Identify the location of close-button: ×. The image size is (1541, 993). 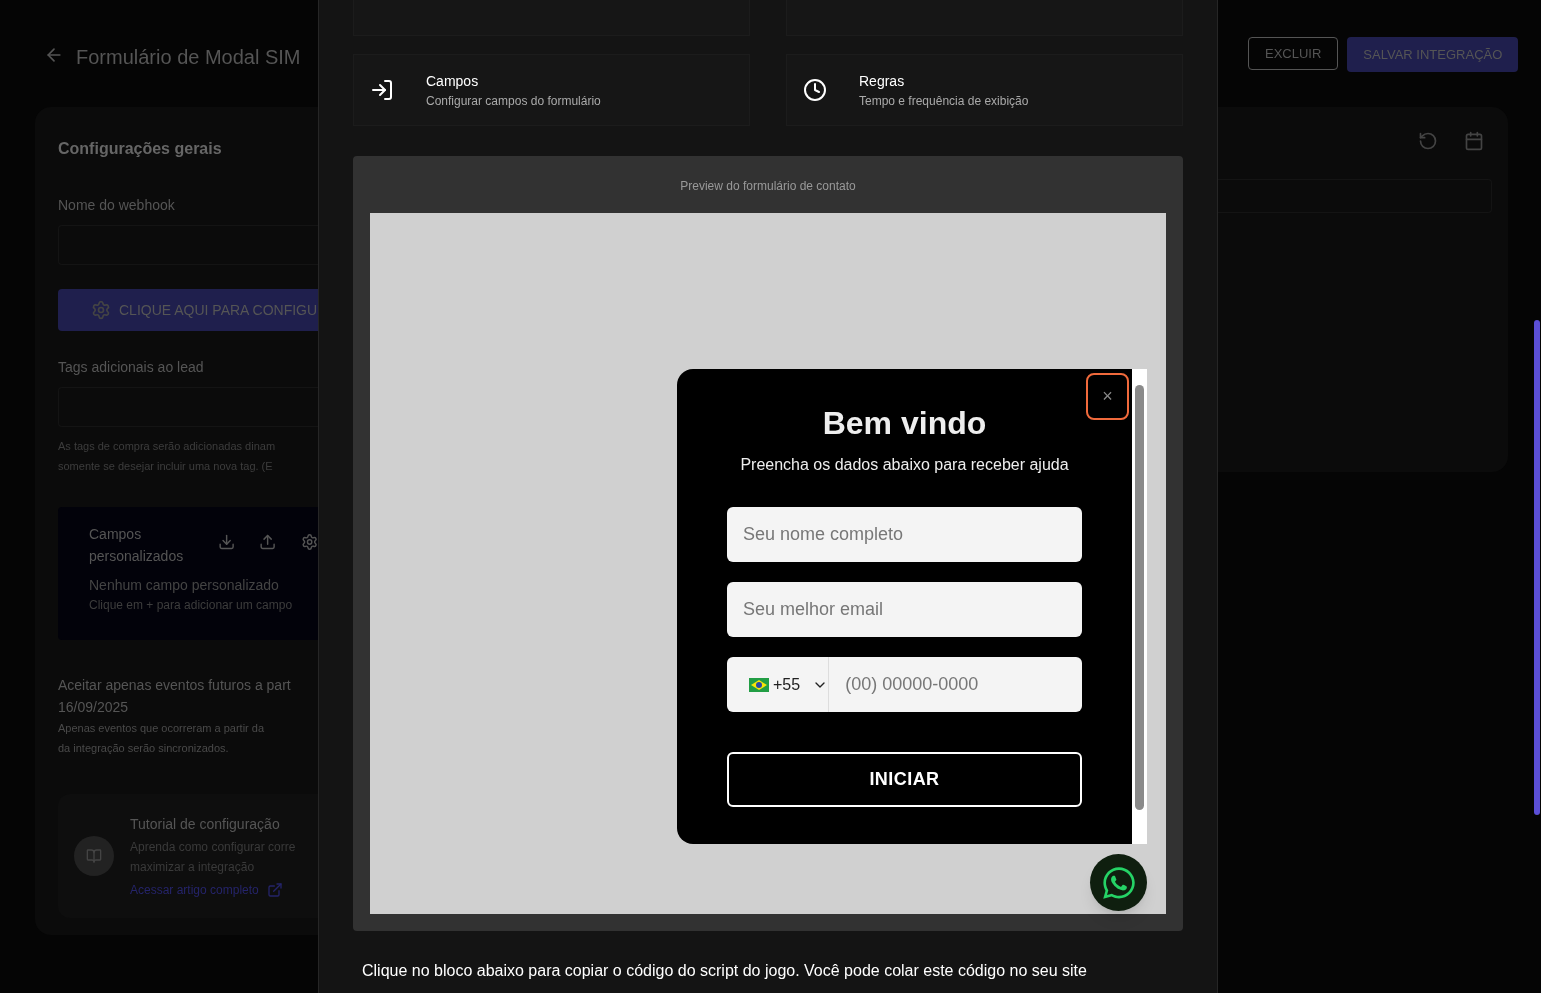
(1107, 396).